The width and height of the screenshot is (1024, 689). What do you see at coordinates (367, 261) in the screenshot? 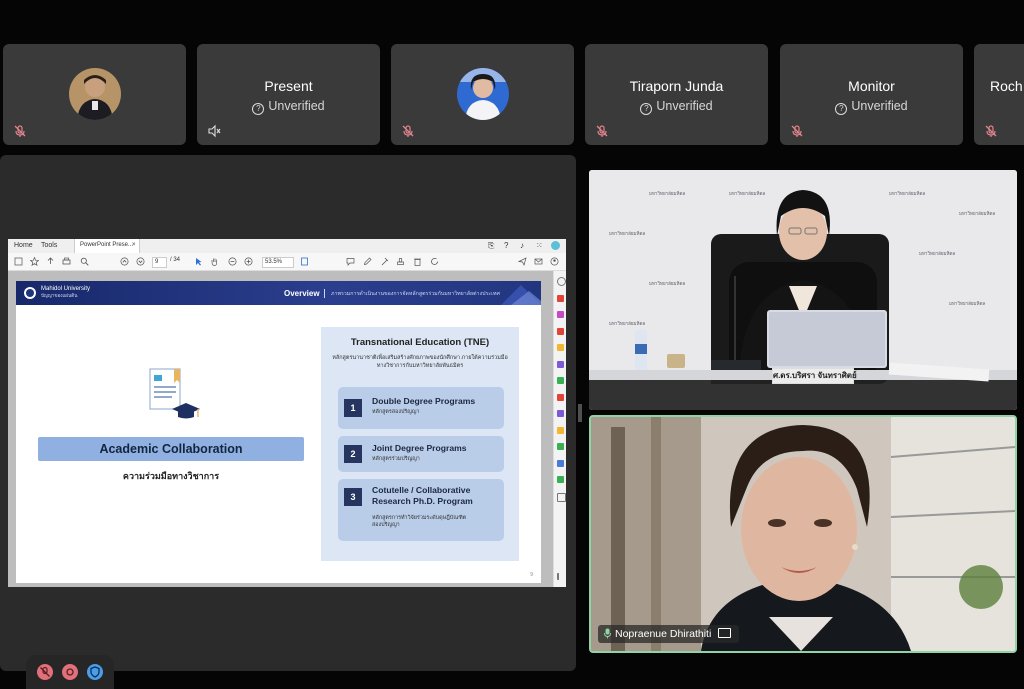
I see `pen-icon` at bounding box center [367, 261].